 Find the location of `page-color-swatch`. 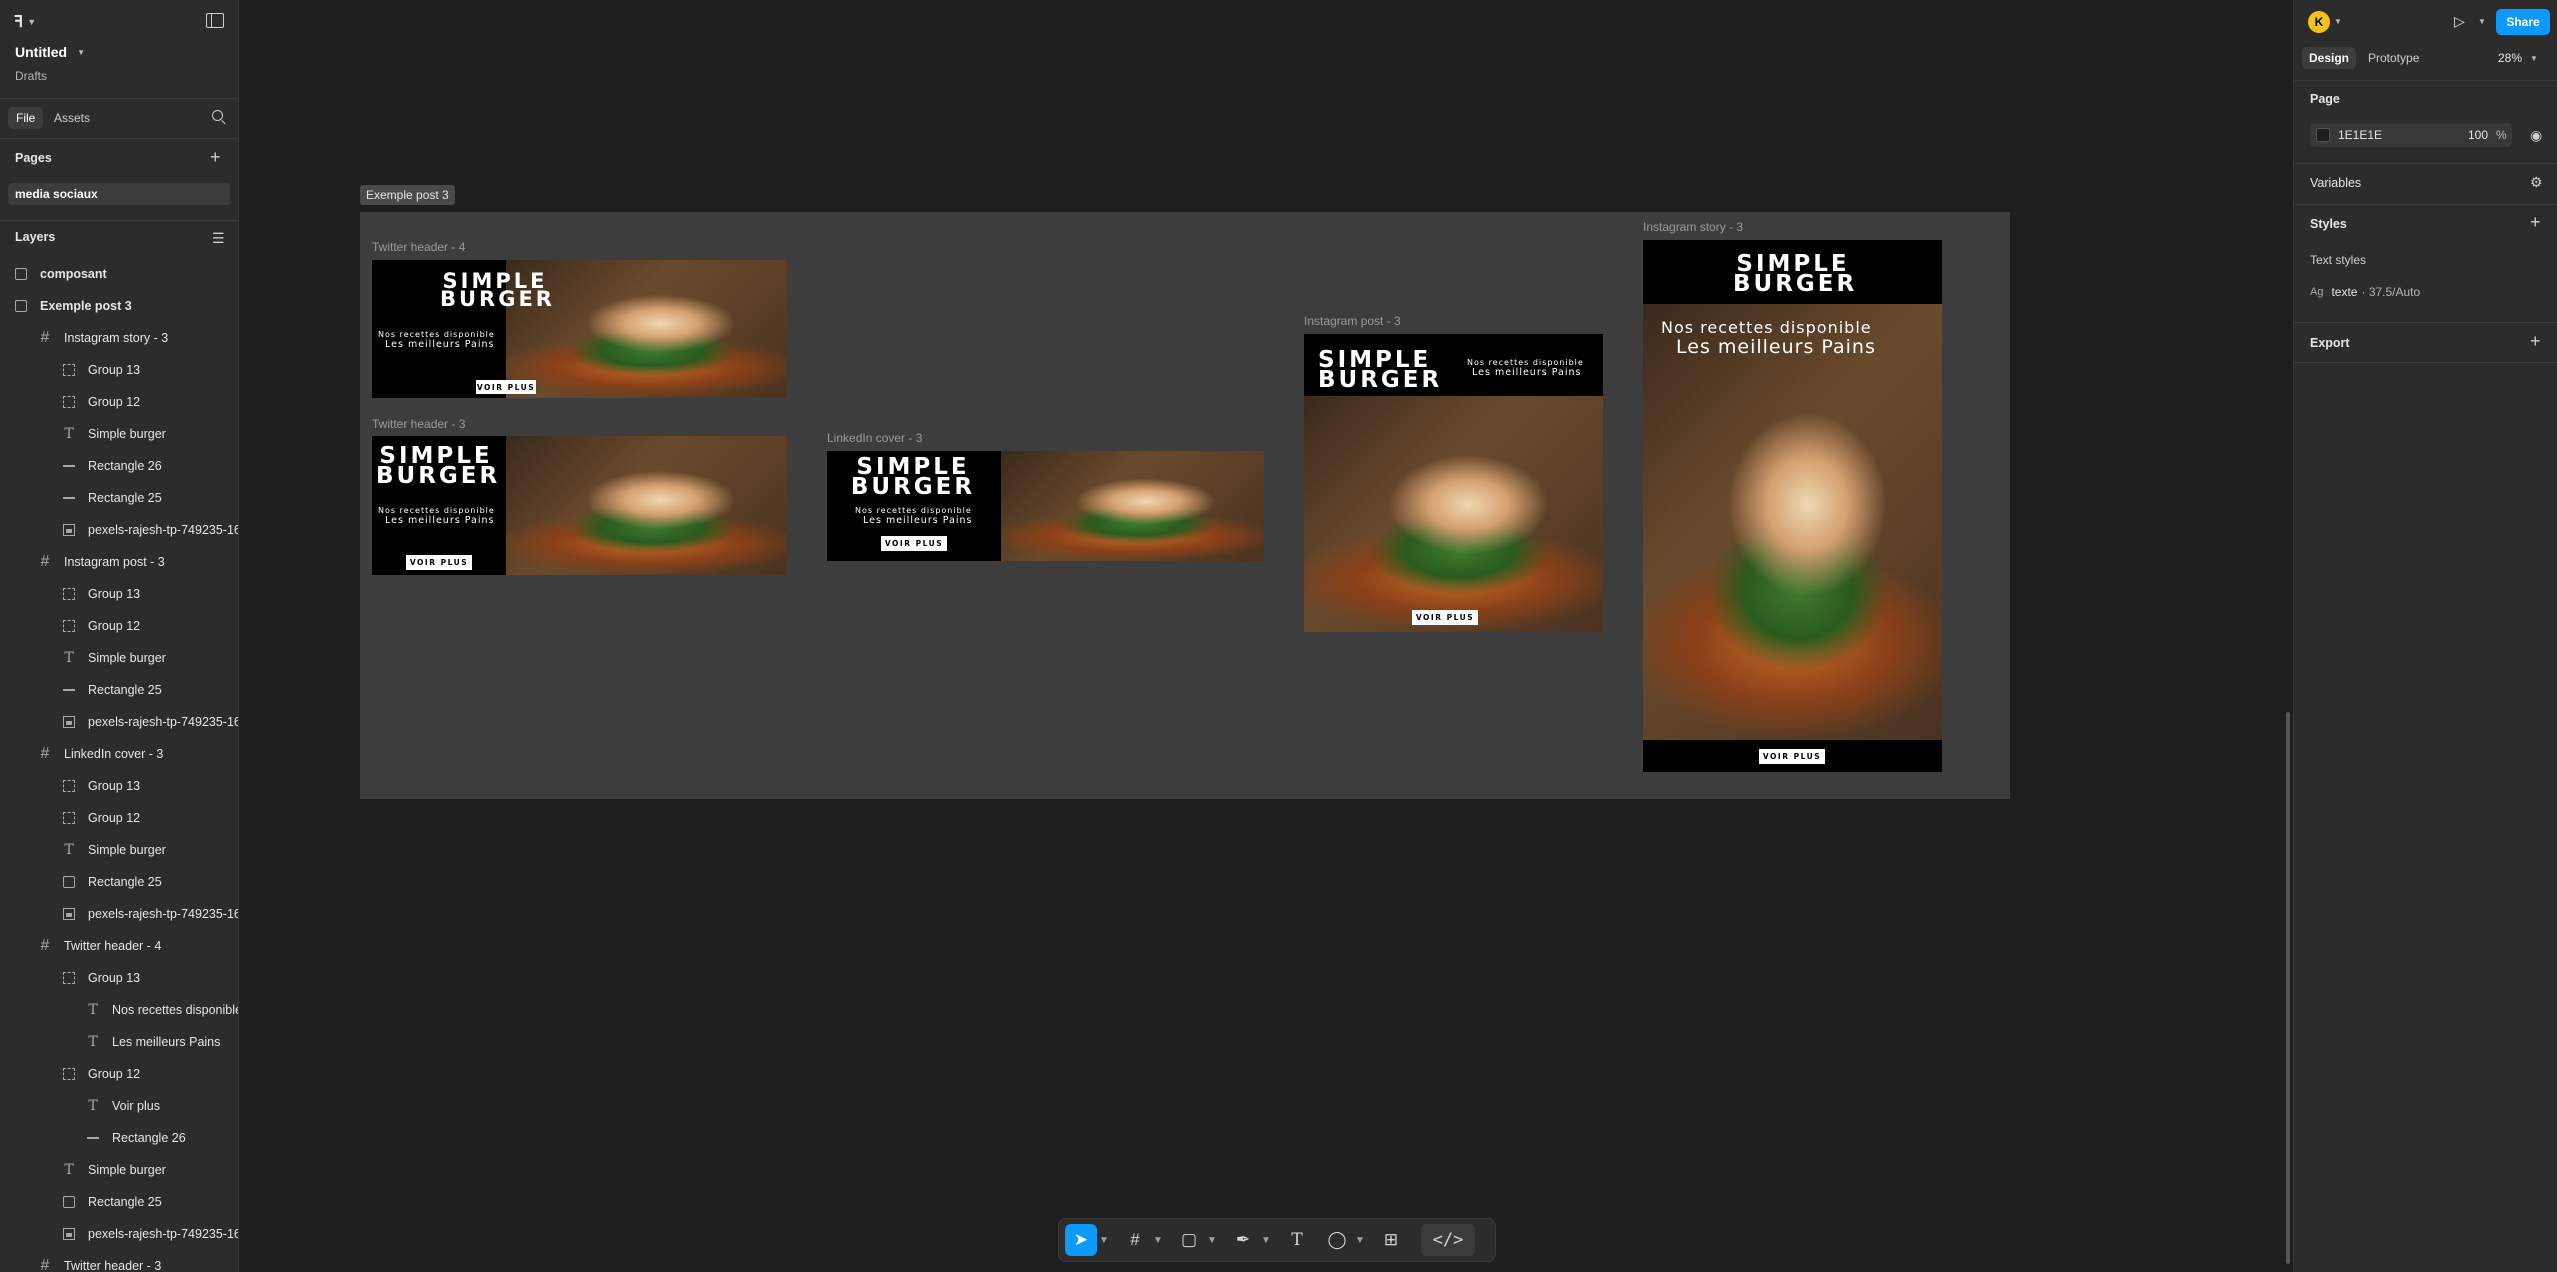

page-color-swatch is located at coordinates (2323, 135).